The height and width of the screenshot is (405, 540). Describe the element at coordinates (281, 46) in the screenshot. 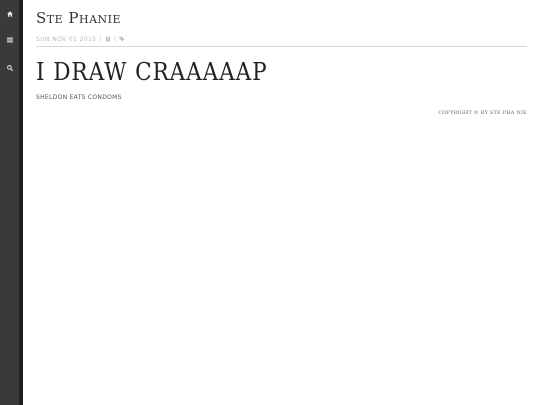

I see `header-divider` at that location.